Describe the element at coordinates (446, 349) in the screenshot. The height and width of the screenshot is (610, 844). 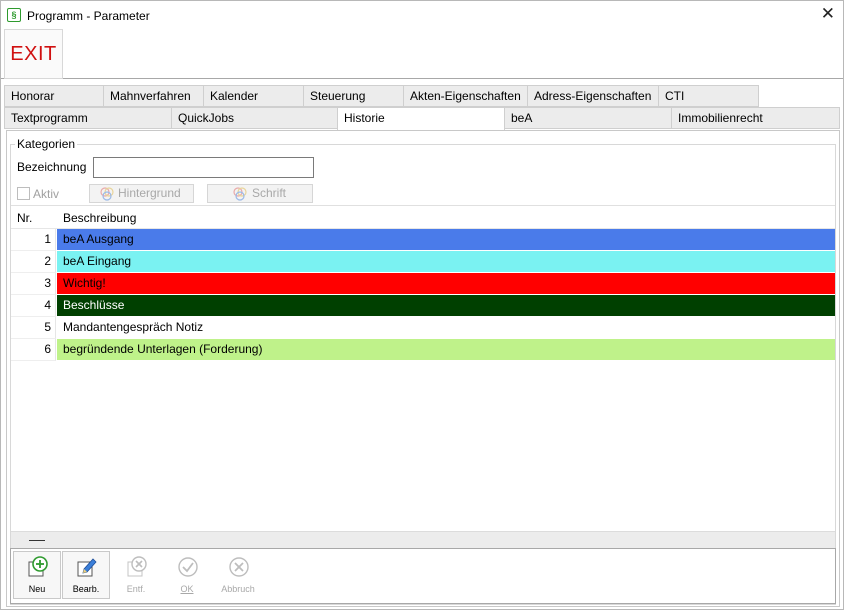
I see `row-description: begründende Unterlagen (Forderung)` at that location.